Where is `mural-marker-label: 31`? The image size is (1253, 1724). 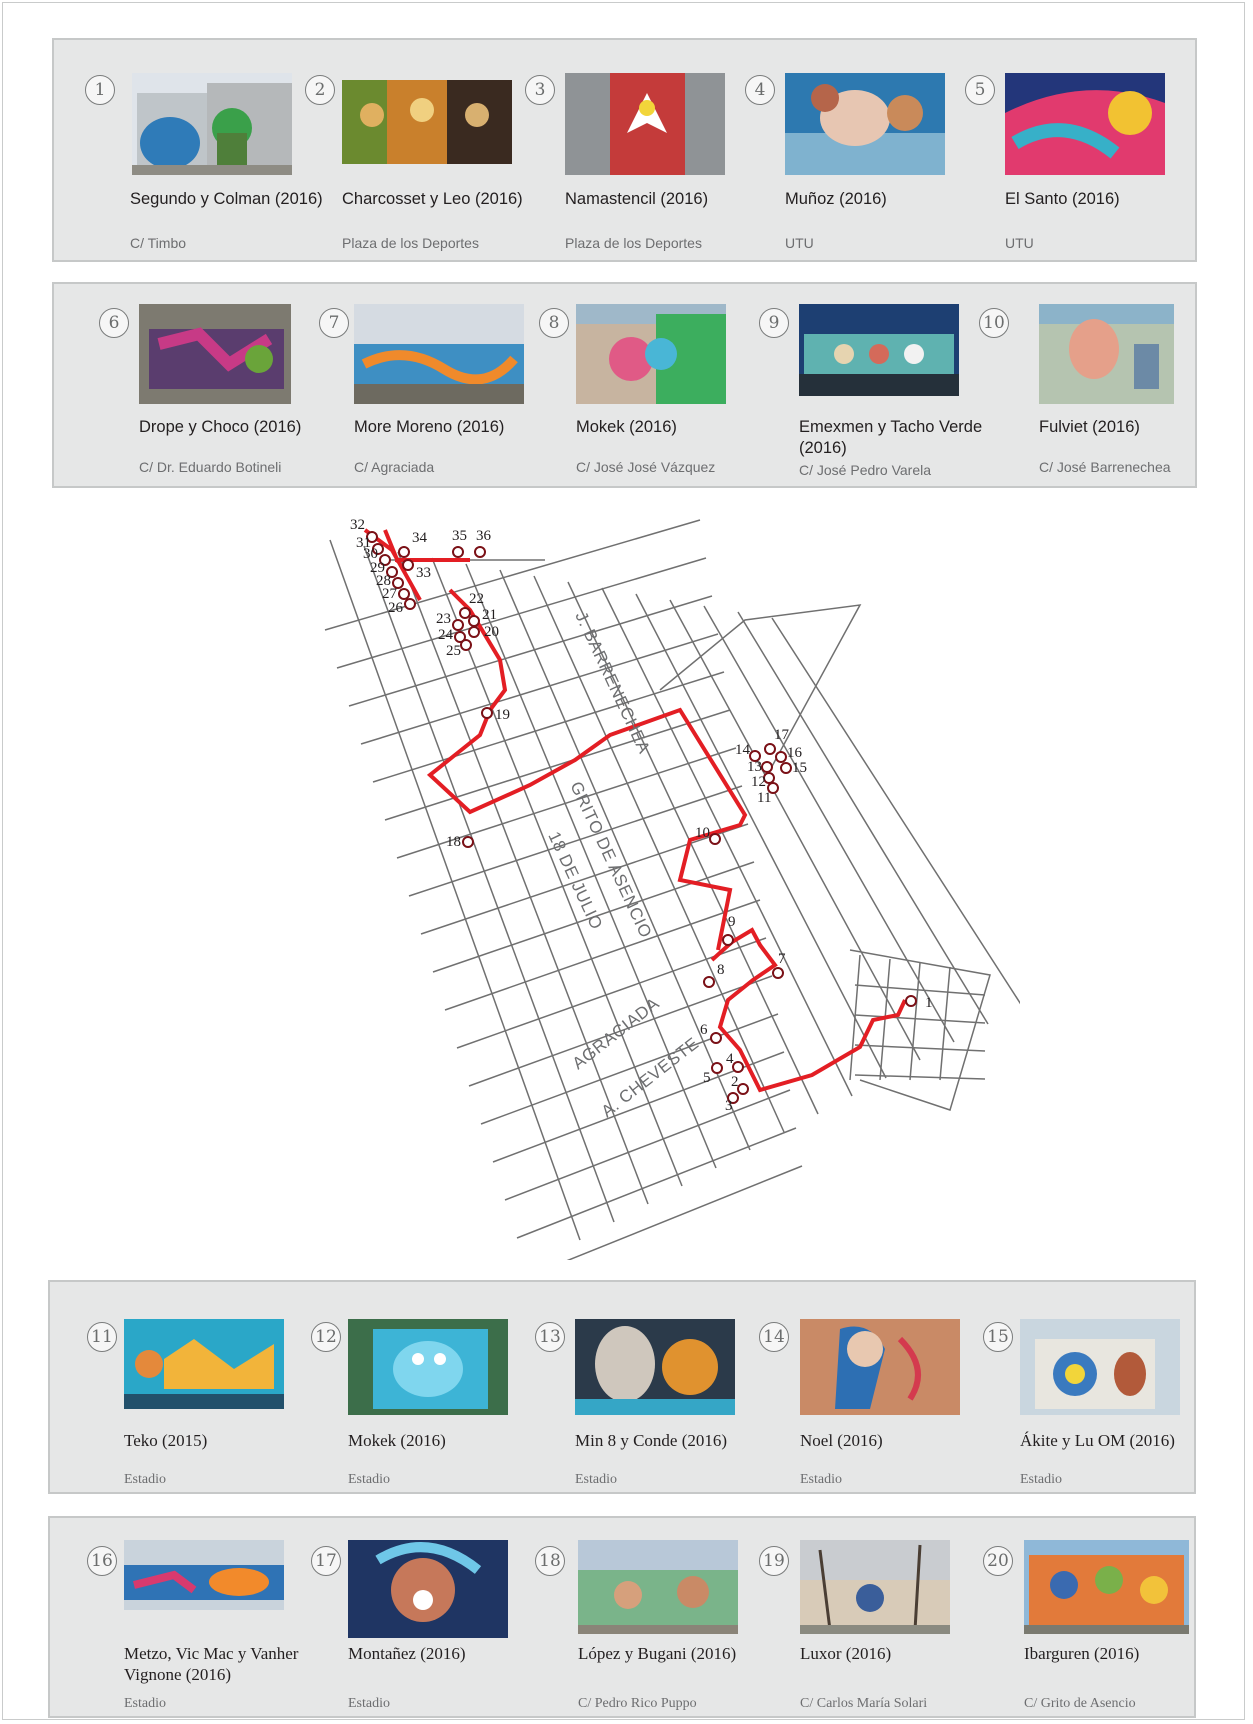 mural-marker-label: 31 is located at coordinates (363, 543).